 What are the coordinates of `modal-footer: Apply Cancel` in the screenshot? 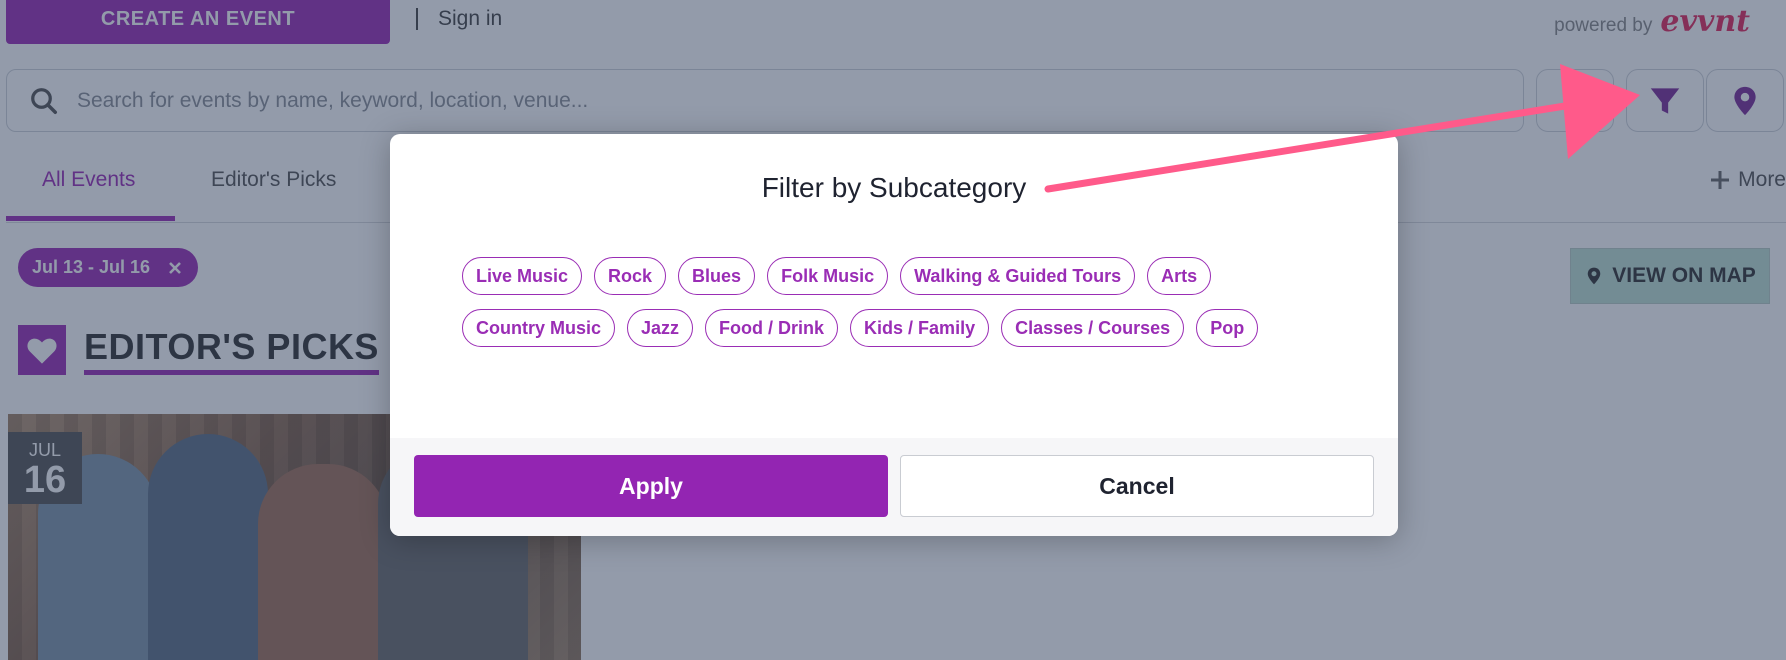 It's located at (894, 487).